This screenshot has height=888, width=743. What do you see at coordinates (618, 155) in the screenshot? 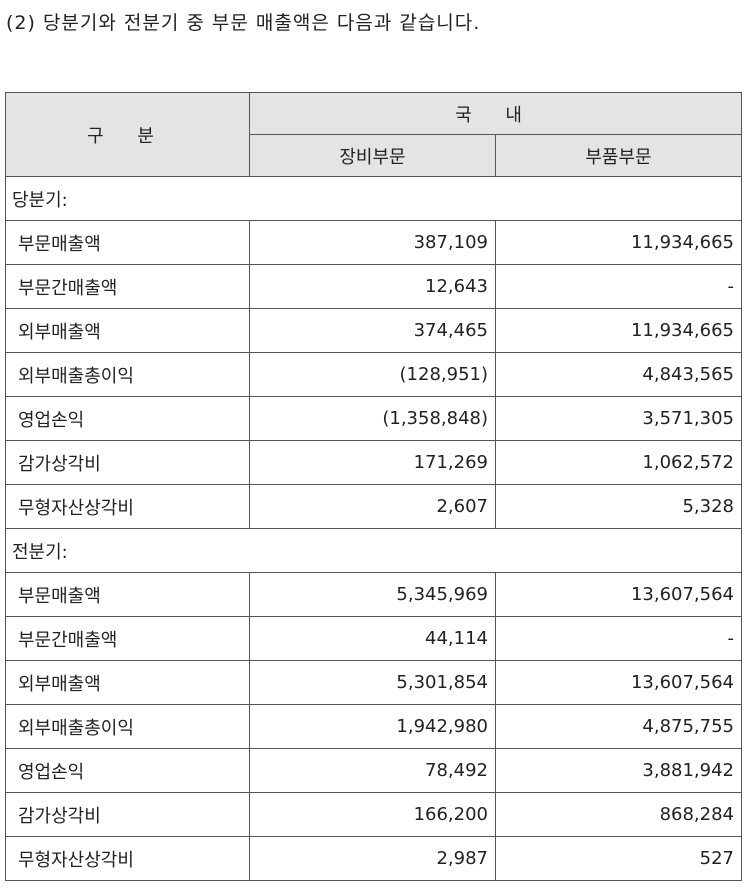
I see `header-parts: 부품부문` at bounding box center [618, 155].